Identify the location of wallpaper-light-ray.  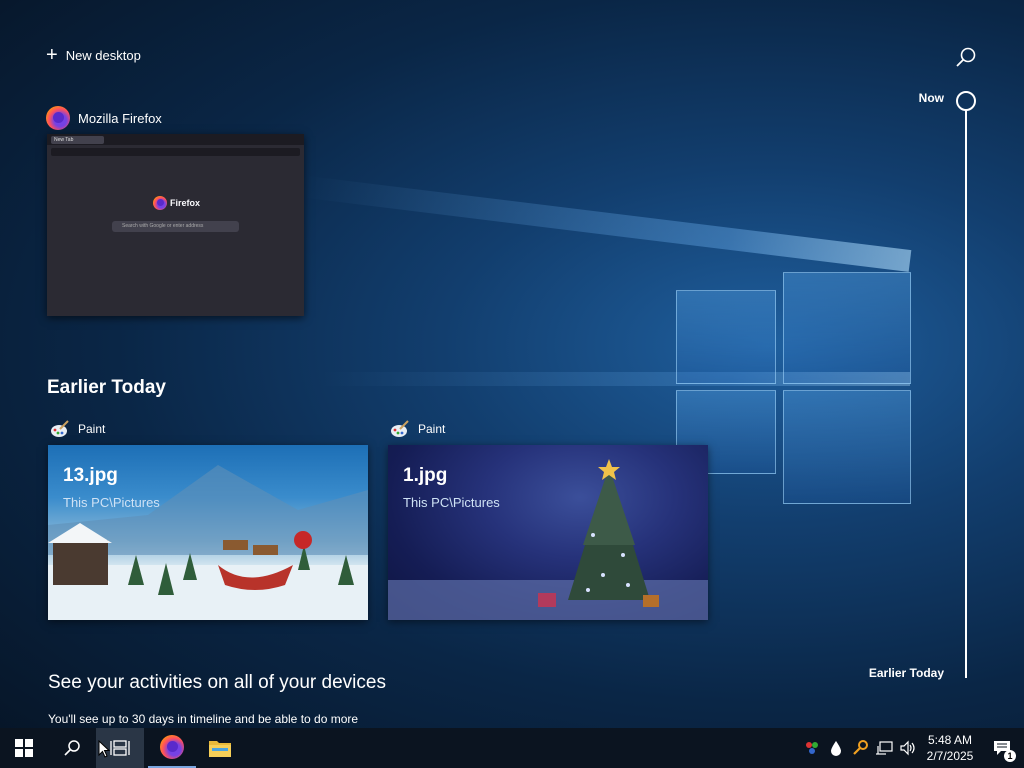
(607, 223).